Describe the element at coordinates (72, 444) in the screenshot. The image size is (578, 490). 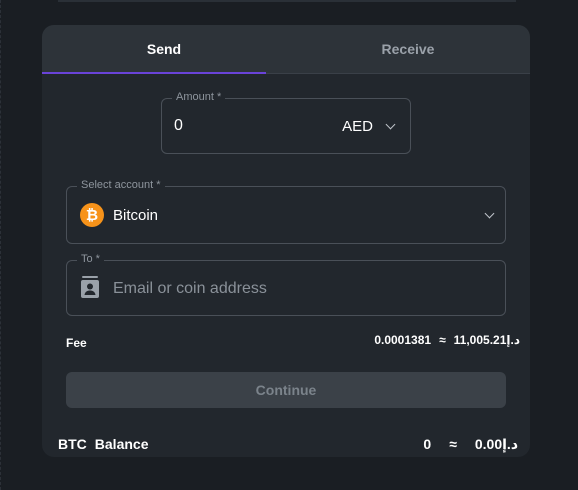
I see `balance-ticker: BTC` at that location.